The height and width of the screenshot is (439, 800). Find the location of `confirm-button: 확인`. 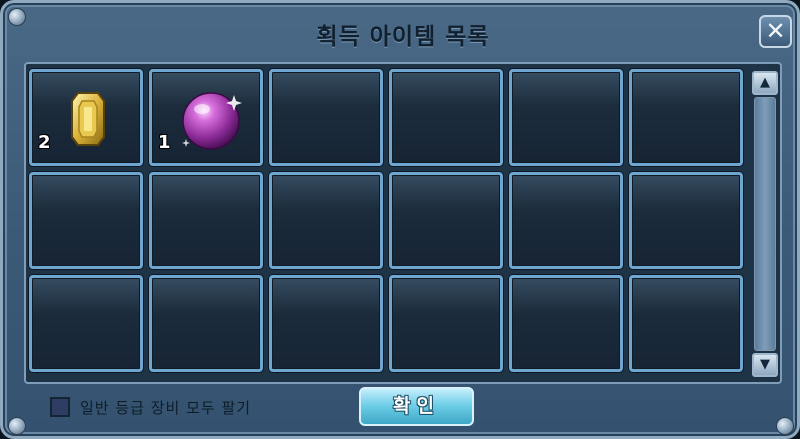

confirm-button: 확인 is located at coordinates (416, 406).